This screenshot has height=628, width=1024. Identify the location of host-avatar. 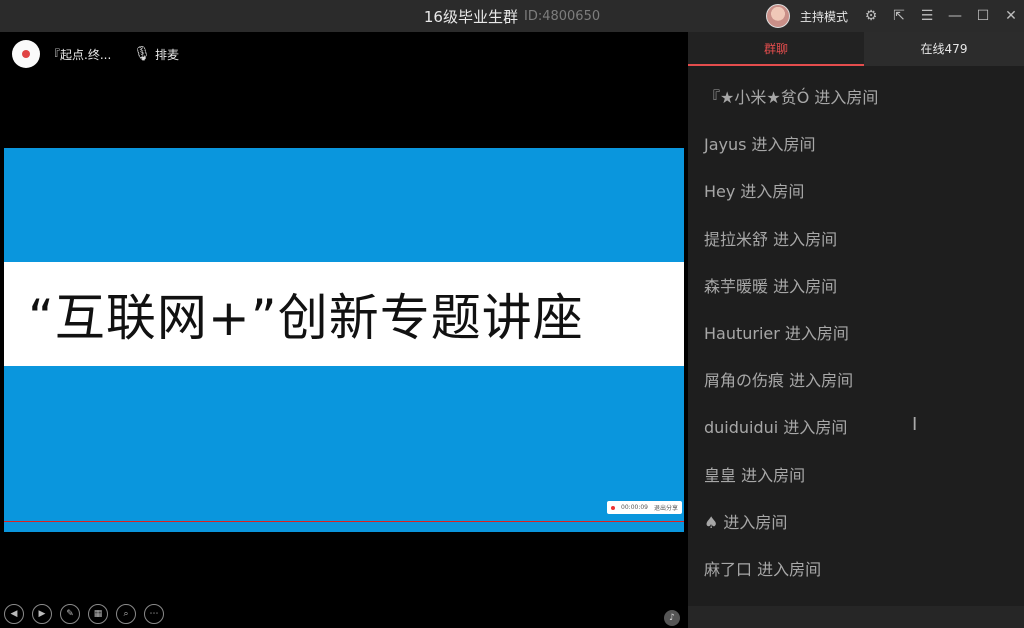
(777, 16).